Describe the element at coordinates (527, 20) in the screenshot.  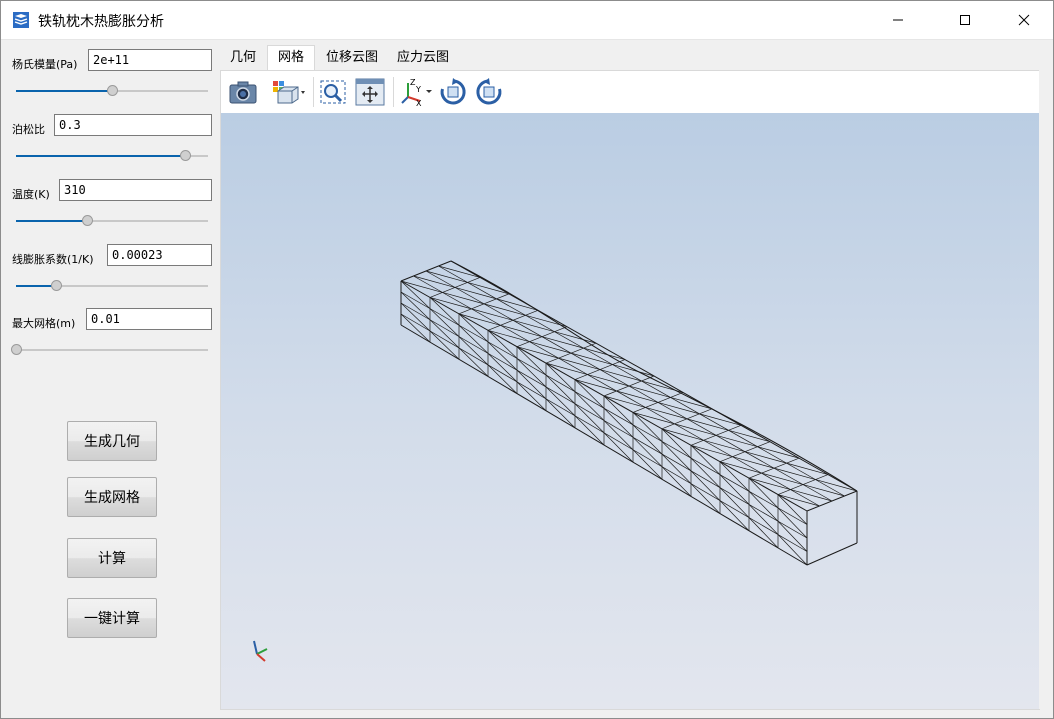
I see `title-bar: 铁轨枕木热膨胀分析` at that location.